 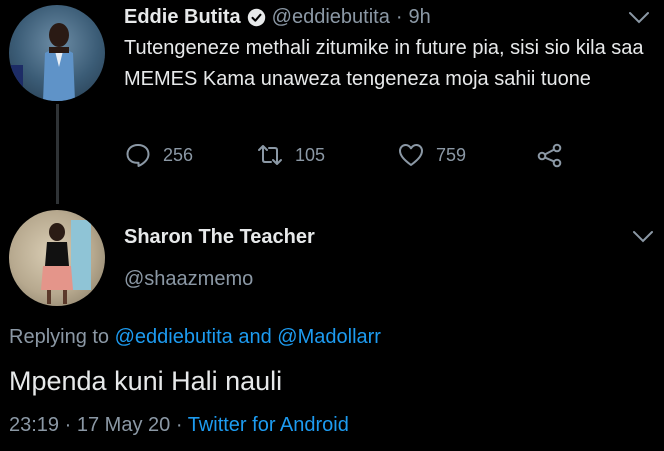 I want to click on replying-to-line: Replying to @eddiebutita and @Madollarr, so click(x=195, y=337).